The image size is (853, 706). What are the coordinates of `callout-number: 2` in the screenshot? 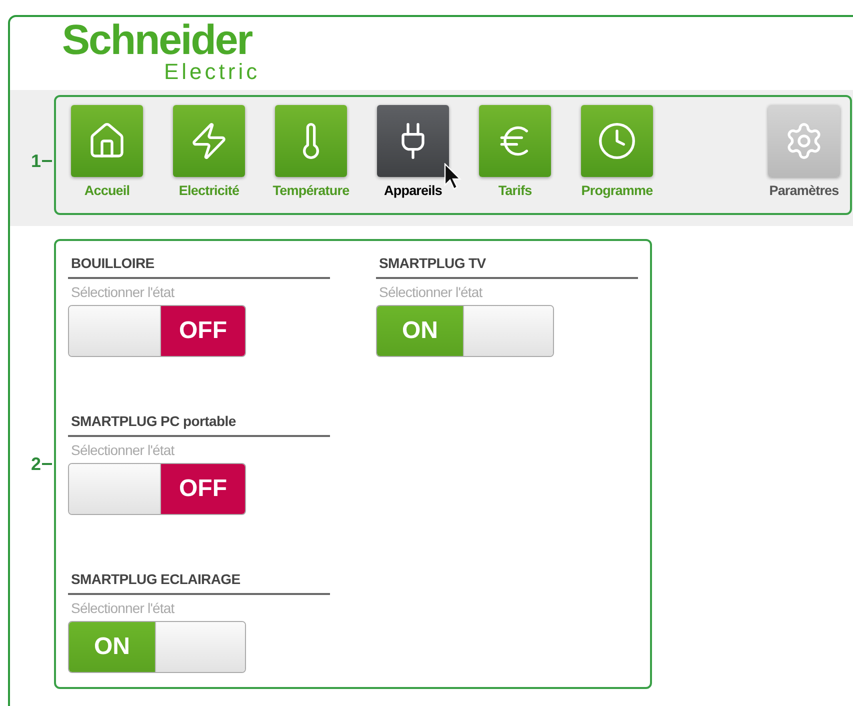 It's located at (35, 464).